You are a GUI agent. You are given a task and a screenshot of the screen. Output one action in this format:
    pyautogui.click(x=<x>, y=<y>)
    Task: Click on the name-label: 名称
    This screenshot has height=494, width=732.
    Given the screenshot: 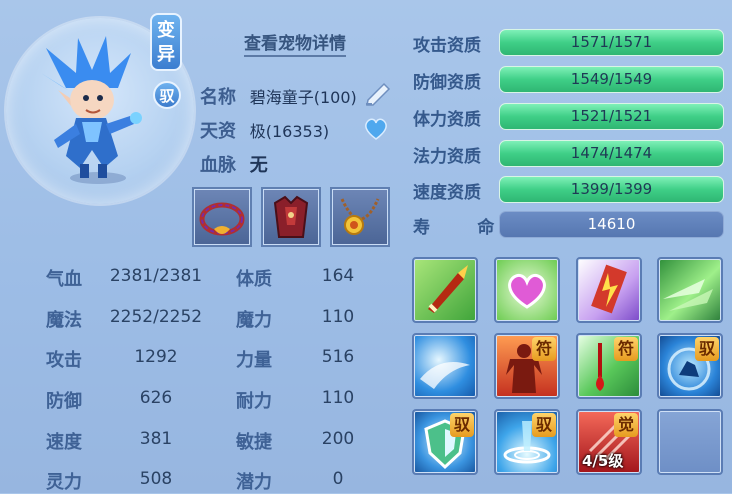 What is the action you would take?
    pyautogui.click(x=218, y=97)
    